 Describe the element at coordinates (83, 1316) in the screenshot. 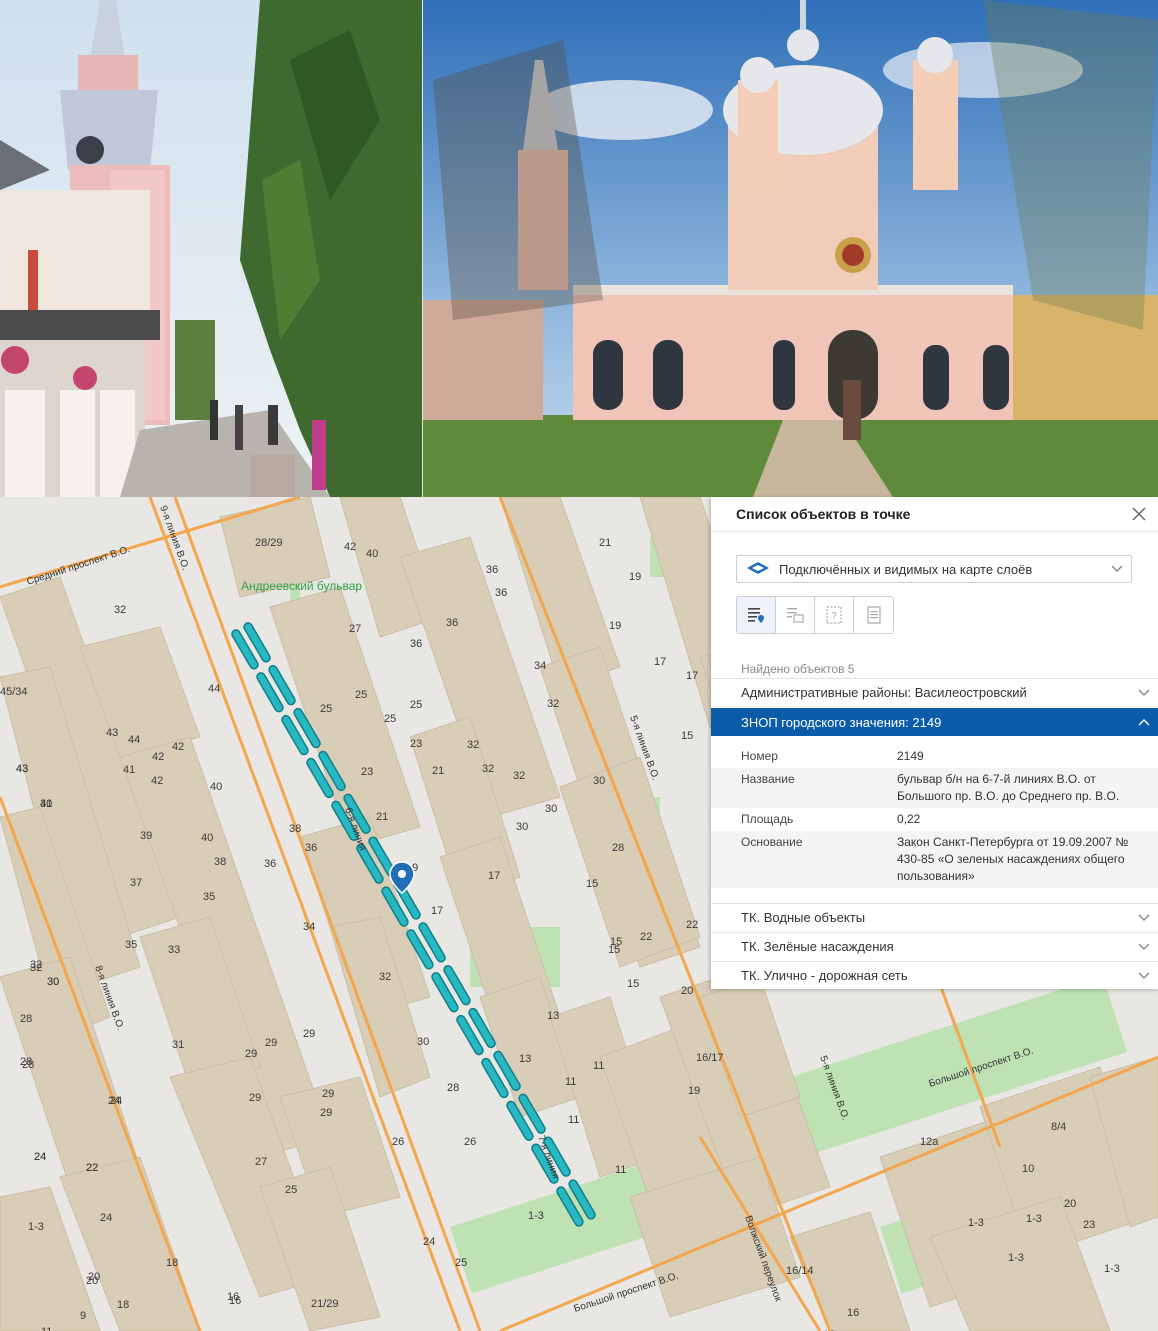

I see `house-number: 9` at that location.